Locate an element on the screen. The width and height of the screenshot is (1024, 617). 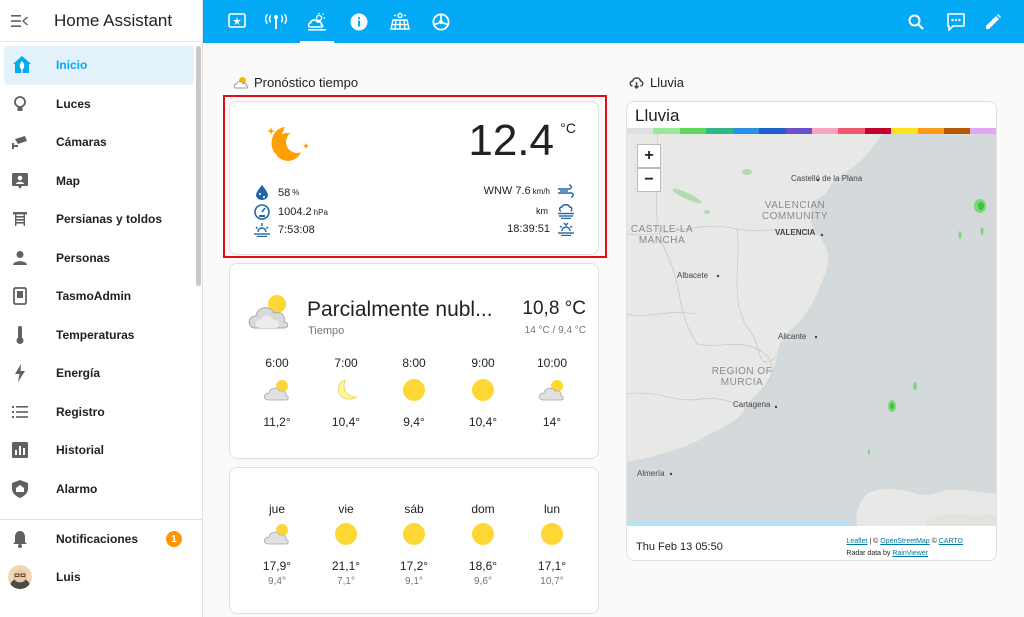
moon-icon is located at coordinates (347, 389).